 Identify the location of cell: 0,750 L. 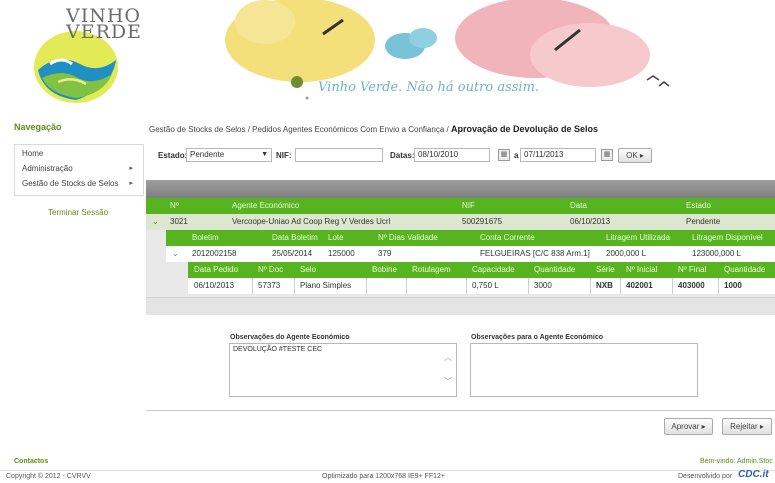
(485, 285).